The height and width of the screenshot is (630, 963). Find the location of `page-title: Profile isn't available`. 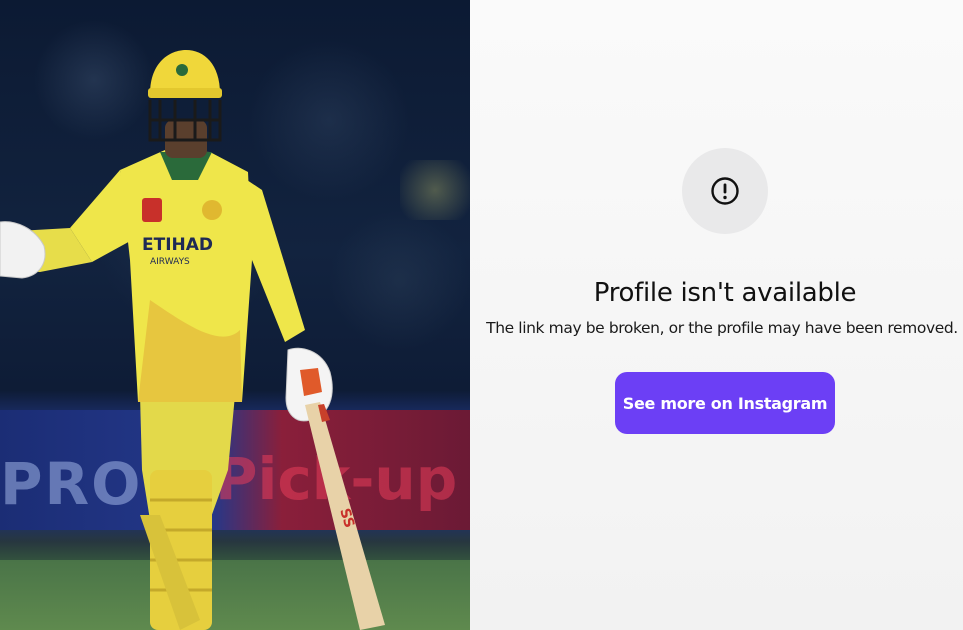

page-title: Profile isn't available is located at coordinates (725, 293).